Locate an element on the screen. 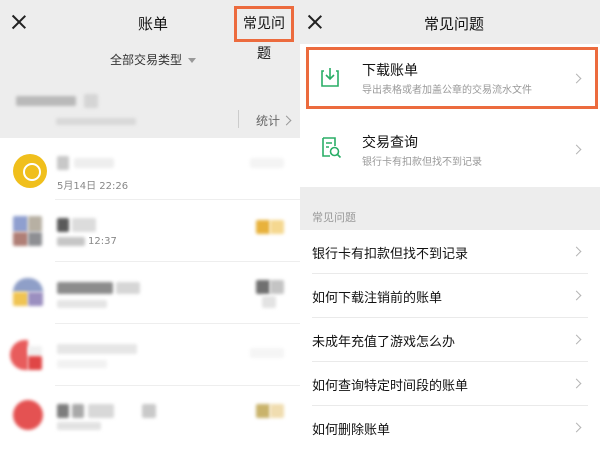 This screenshot has height=450, width=600. blurred-month-text is located at coordinates (46, 101).